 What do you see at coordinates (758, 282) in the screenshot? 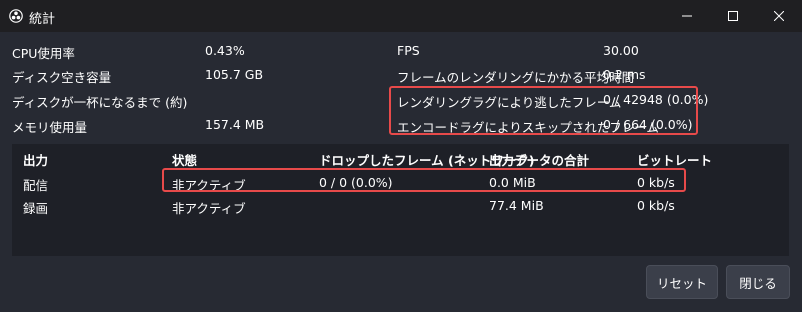
I see `close-button: 閉じる` at bounding box center [758, 282].